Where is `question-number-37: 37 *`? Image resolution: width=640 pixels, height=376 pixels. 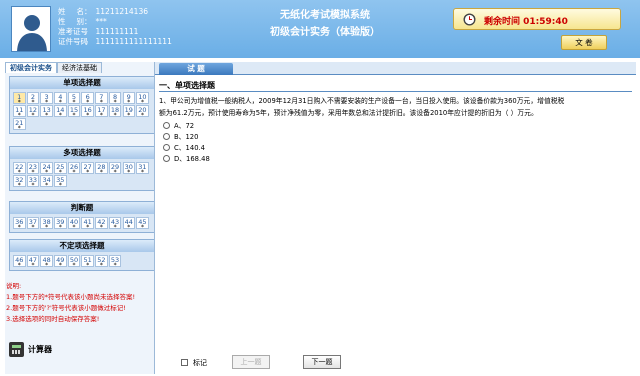
question-number-37: 37 * is located at coordinates (33, 224).